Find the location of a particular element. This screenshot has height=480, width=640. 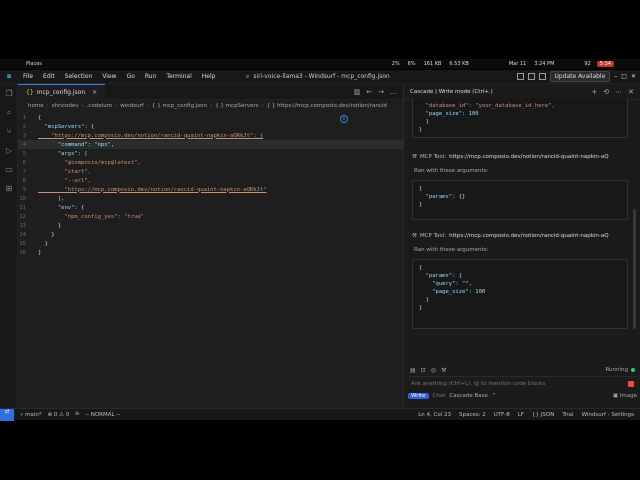

language-mode: {} JSON is located at coordinates (543, 415).